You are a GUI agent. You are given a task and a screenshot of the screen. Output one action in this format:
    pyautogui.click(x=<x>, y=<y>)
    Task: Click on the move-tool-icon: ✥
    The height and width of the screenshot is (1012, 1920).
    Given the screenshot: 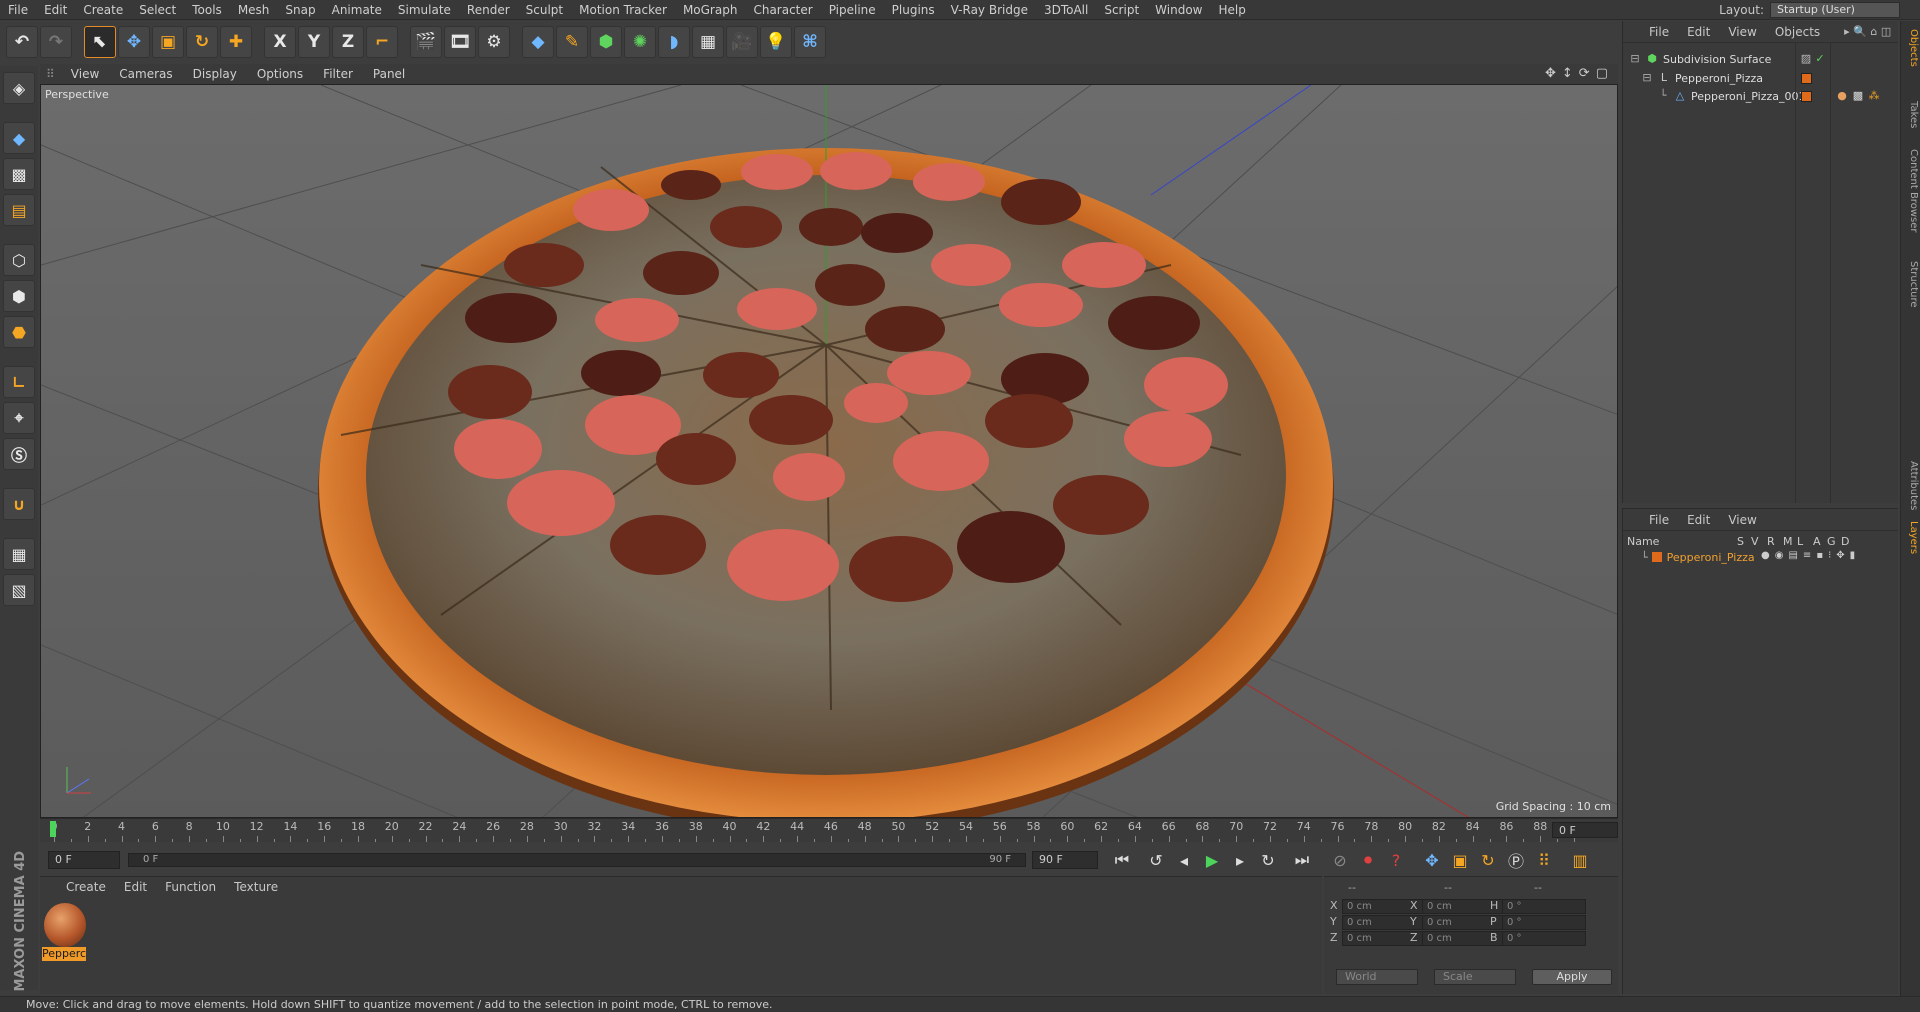 What is the action you would take?
    pyautogui.click(x=134, y=42)
    